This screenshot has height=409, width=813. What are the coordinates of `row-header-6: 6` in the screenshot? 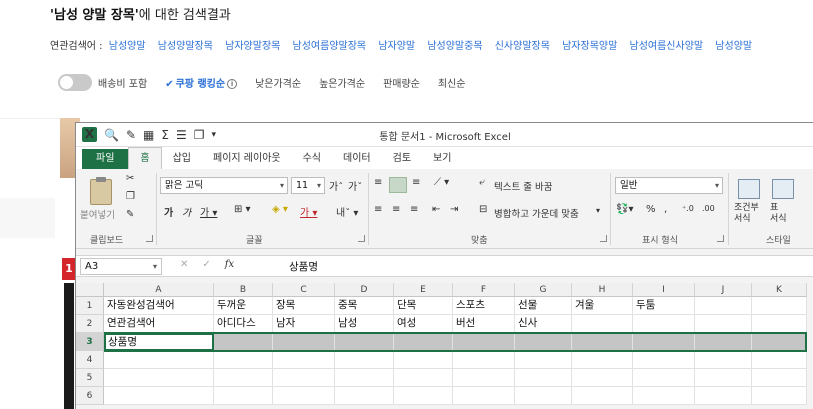 It's located at (90, 396).